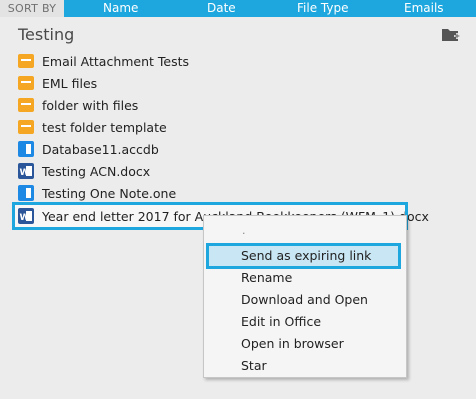 The height and width of the screenshot is (399, 476). Describe the element at coordinates (116, 61) in the screenshot. I see `item-name: Email Attachment Tests` at that location.